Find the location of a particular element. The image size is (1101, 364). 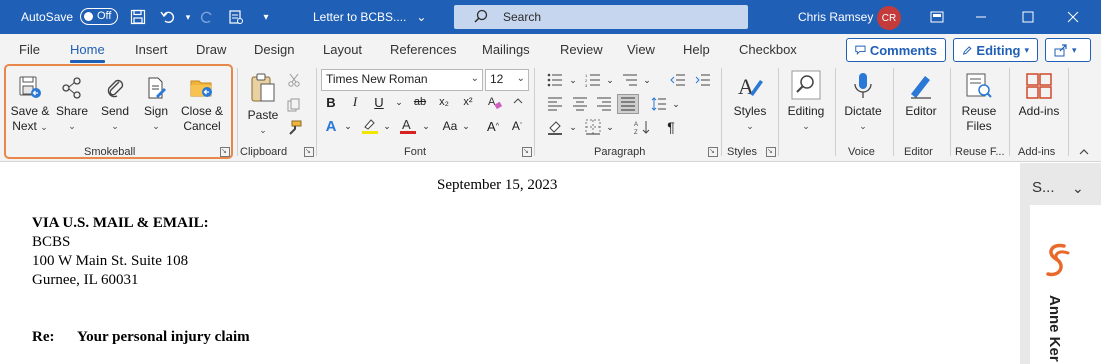

sort-icon: AZ is located at coordinates (642, 127).